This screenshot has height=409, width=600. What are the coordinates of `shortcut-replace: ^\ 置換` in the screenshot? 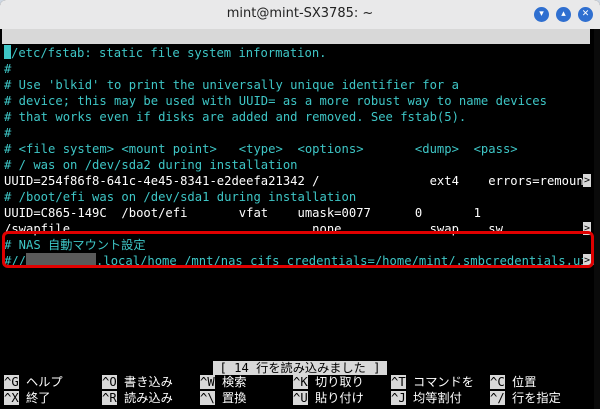 It's located at (223, 398).